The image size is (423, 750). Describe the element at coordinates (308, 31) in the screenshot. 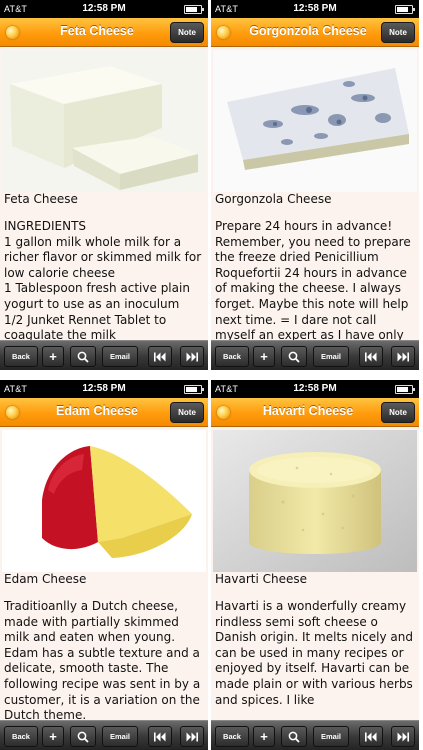

I see `page-title: Gorgonzola Cheese` at that location.